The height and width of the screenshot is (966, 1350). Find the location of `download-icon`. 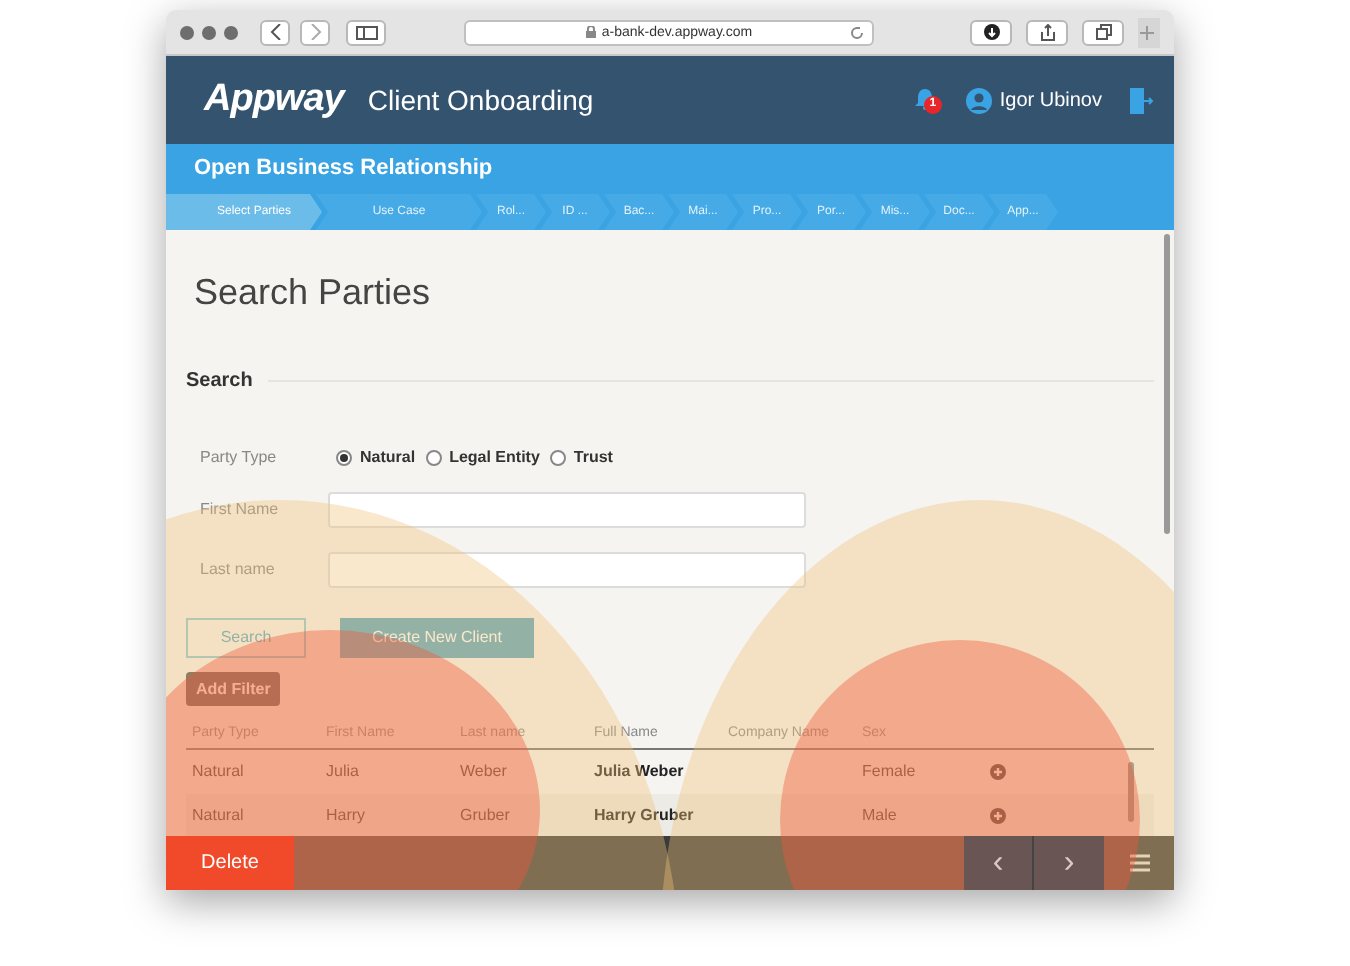

download-icon is located at coordinates (991, 32).